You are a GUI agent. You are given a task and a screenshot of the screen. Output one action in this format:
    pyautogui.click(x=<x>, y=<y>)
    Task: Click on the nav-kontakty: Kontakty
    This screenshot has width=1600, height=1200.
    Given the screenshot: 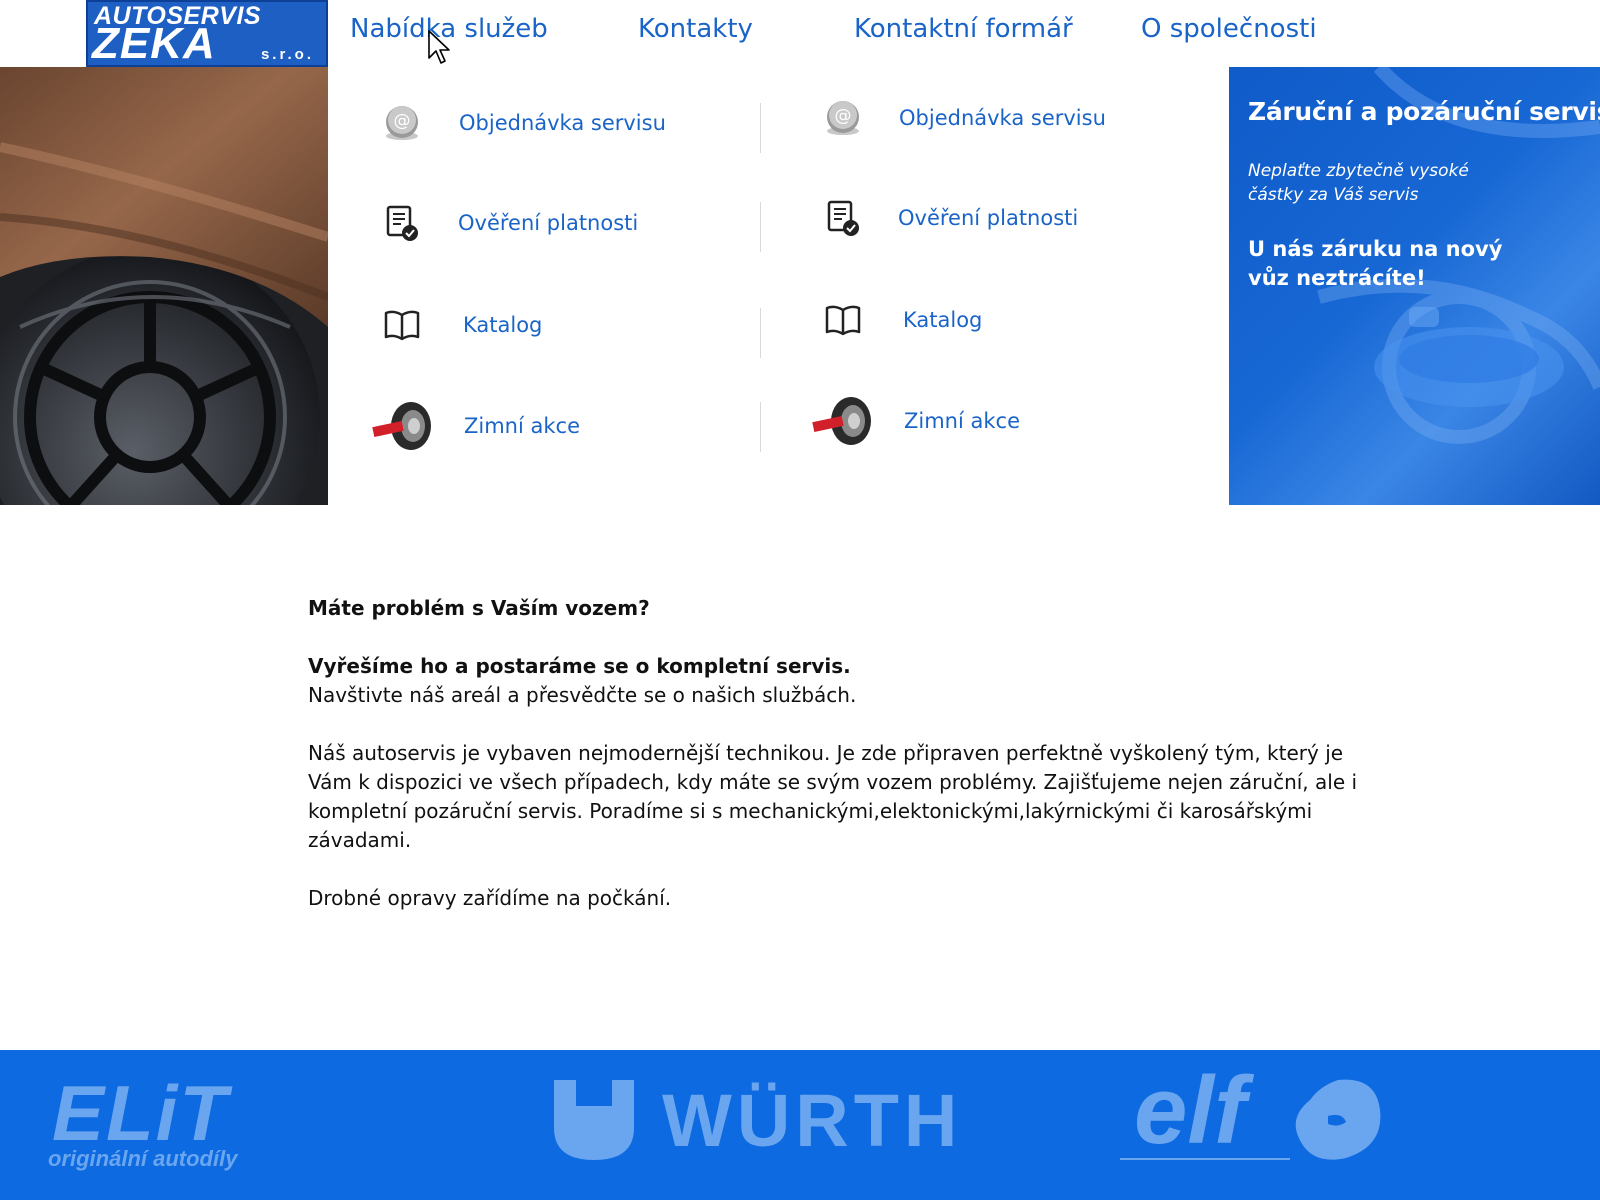 What is the action you would take?
    pyautogui.click(x=695, y=29)
    